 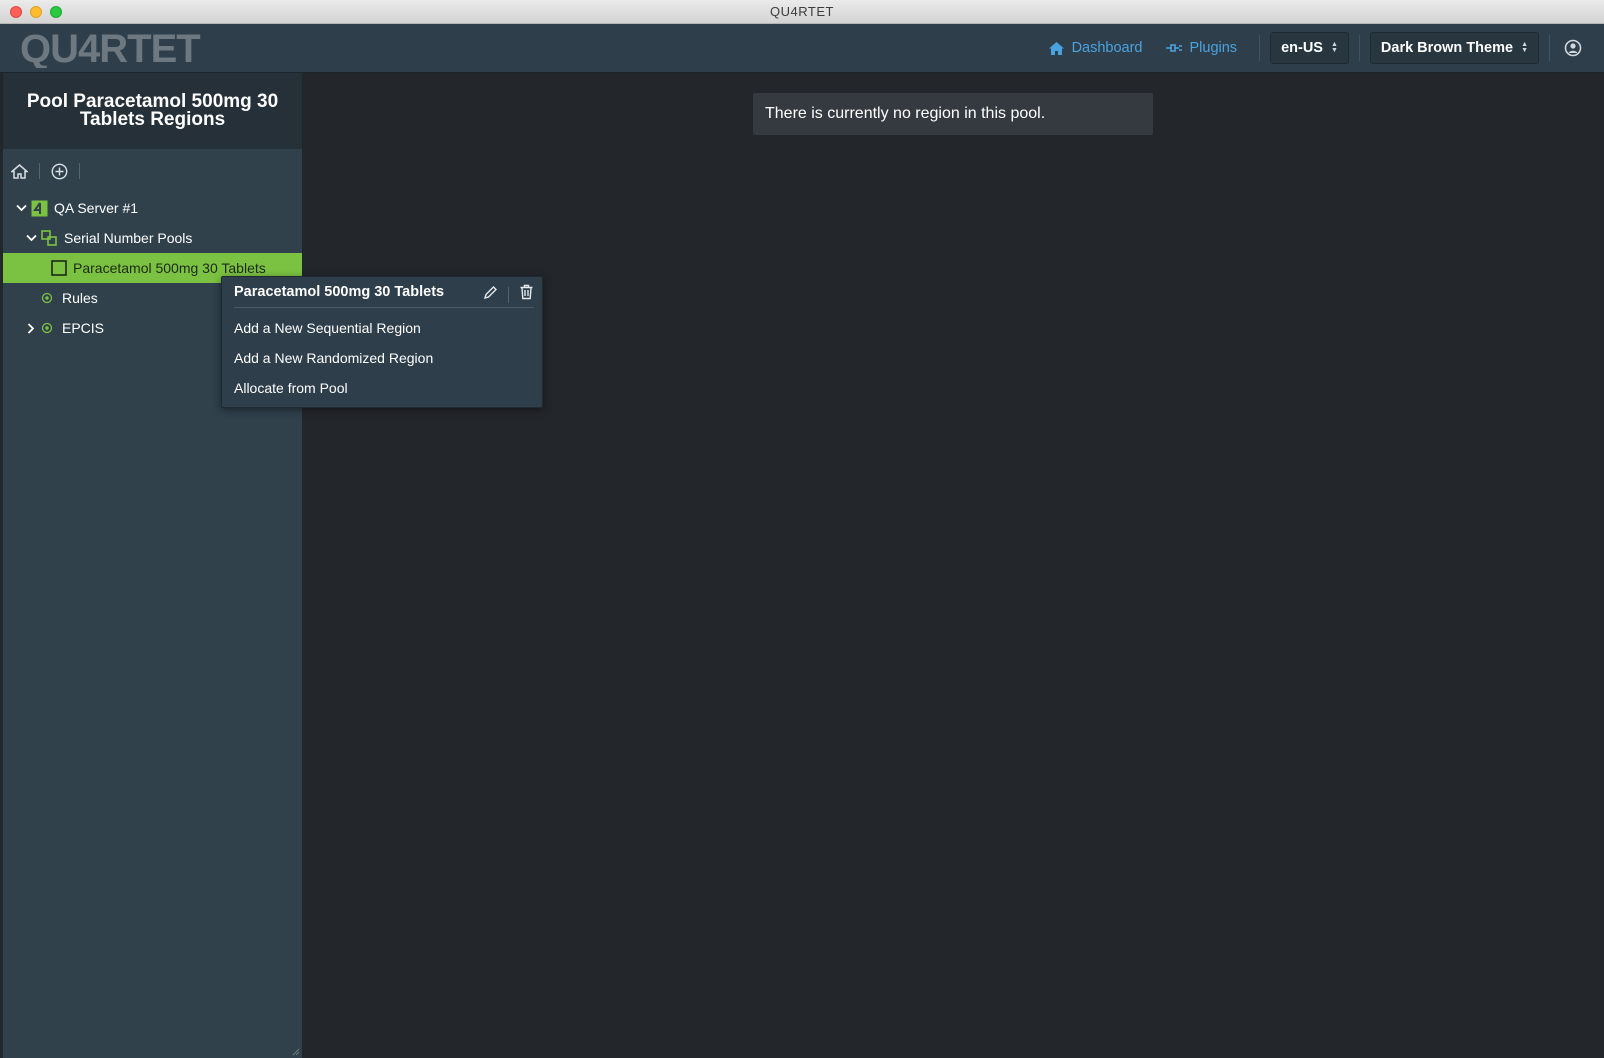 What do you see at coordinates (339, 292) in the screenshot?
I see `context-menu-title: Paracetamol 500mg 30 Tablets` at bounding box center [339, 292].